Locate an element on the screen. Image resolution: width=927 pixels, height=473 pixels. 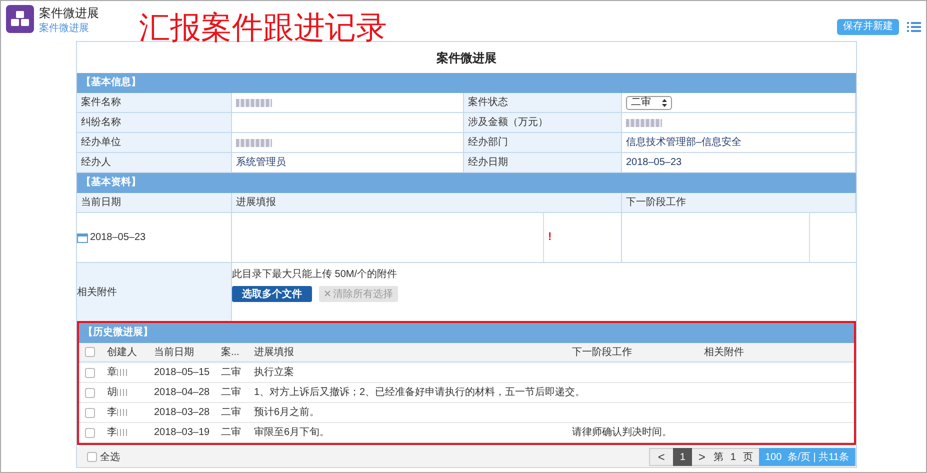
app-logo-icon is located at coordinates (20, 19).